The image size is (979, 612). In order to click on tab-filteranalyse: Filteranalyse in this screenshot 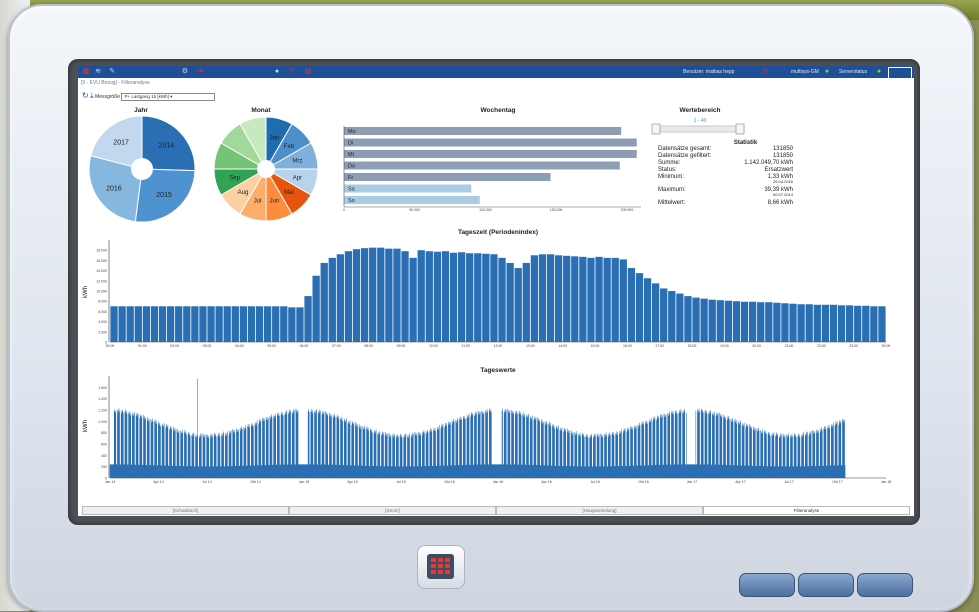, I will do `click(806, 510)`.